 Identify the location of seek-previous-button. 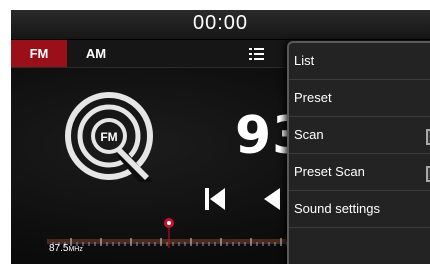
(216, 201).